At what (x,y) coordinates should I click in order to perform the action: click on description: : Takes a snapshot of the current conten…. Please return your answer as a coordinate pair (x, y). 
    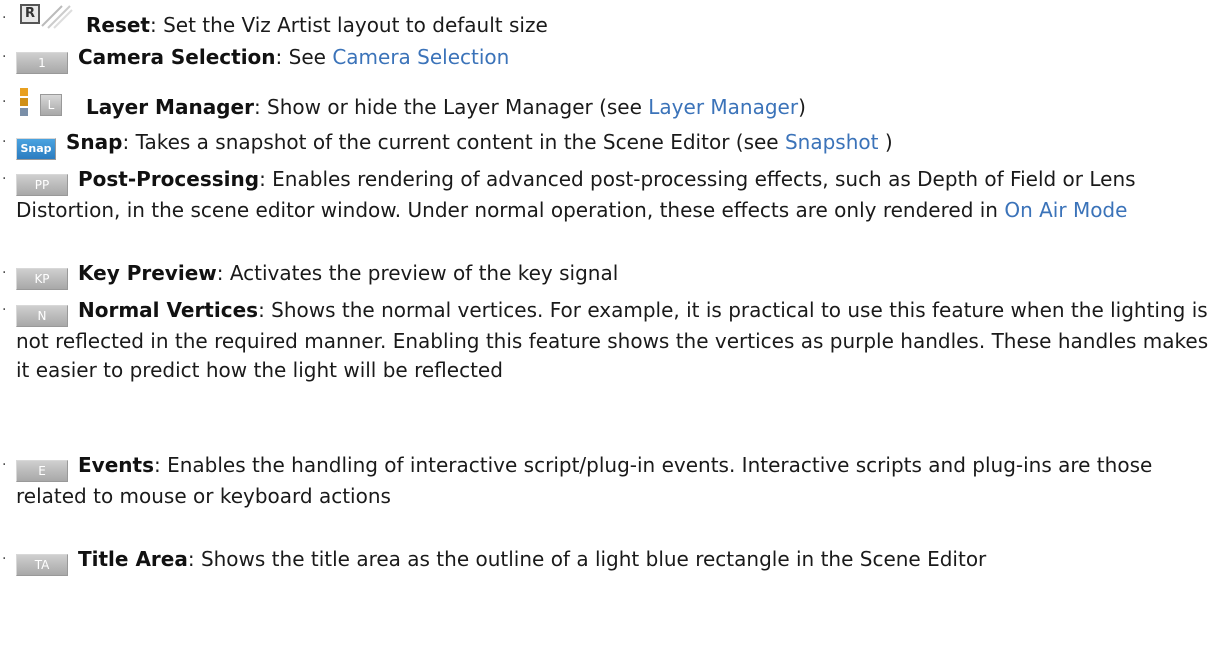
    Looking at the image, I should click on (453, 142).